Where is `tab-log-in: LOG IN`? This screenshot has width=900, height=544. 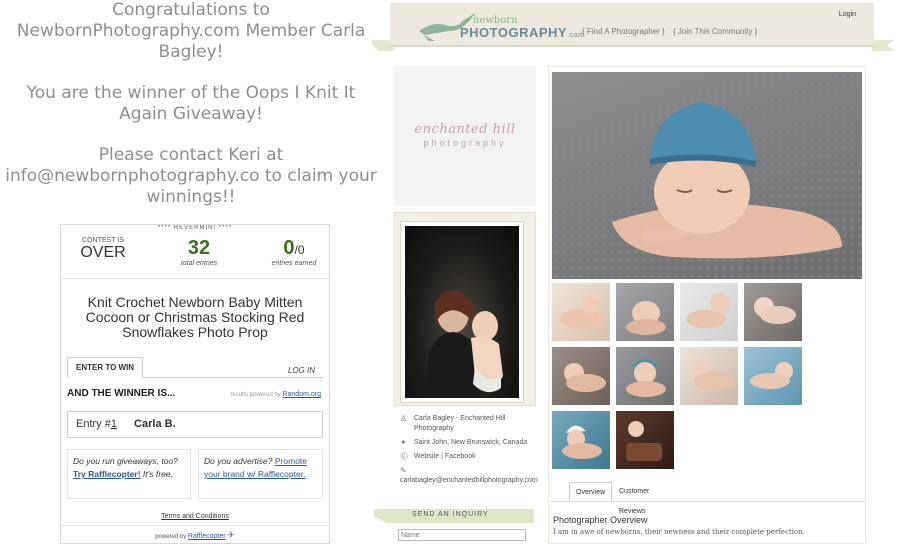
tab-log-in: LOG IN is located at coordinates (301, 370).